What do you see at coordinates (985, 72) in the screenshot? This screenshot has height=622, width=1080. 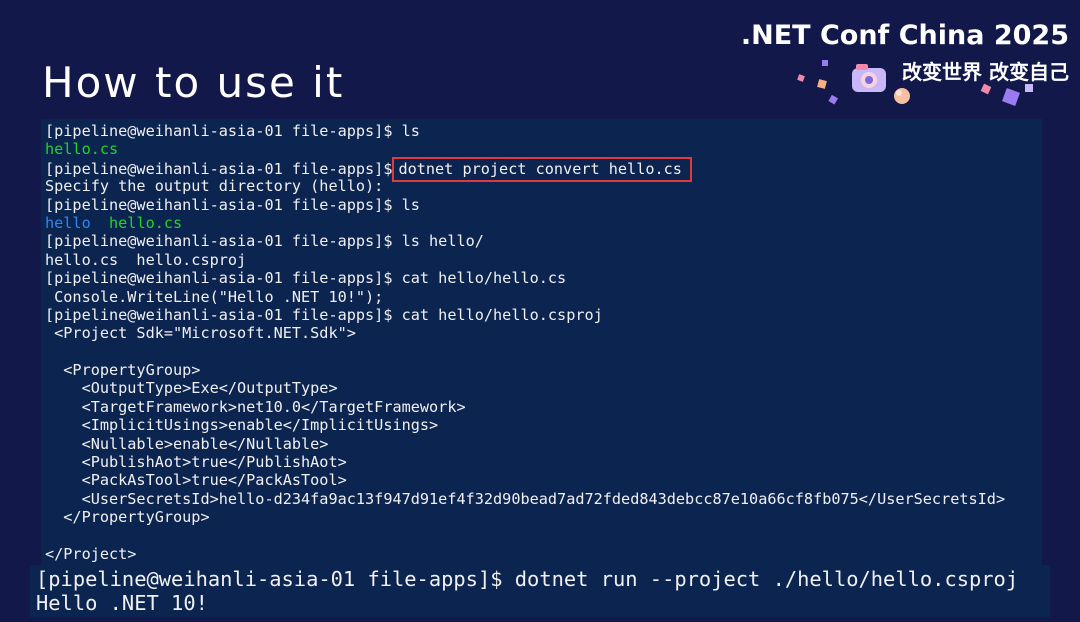 I see `conference-slogan: 改变世界 改变自己` at bounding box center [985, 72].